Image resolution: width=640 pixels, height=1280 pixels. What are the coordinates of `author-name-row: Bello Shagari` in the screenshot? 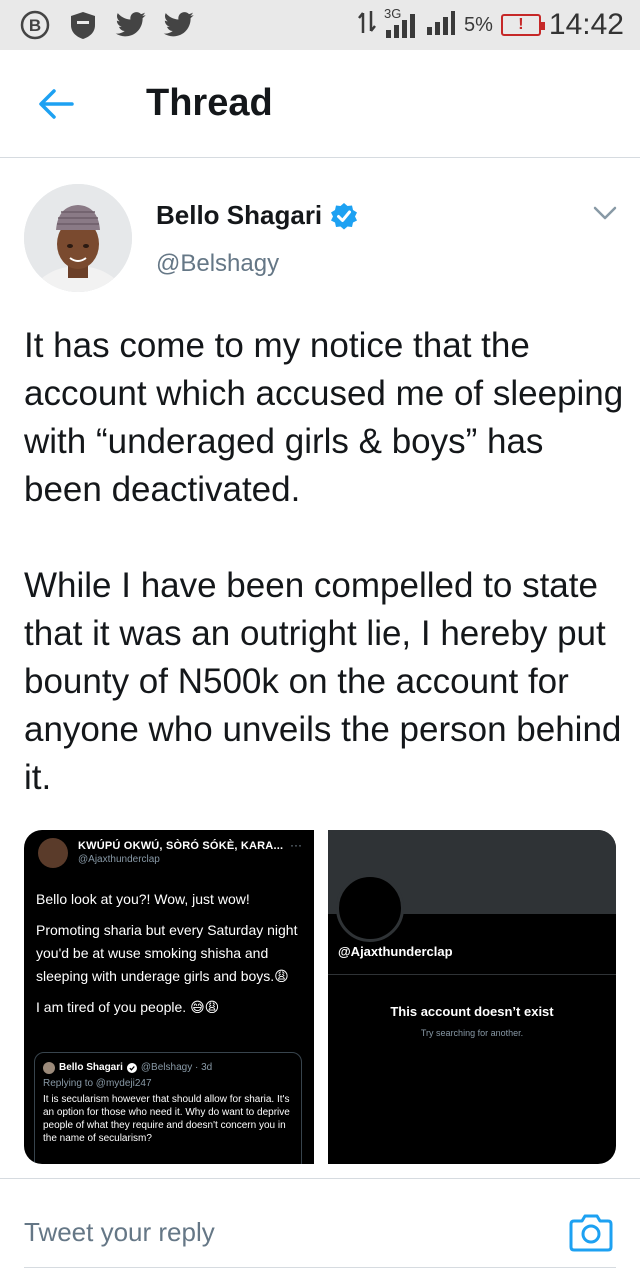 It's located at (257, 215).